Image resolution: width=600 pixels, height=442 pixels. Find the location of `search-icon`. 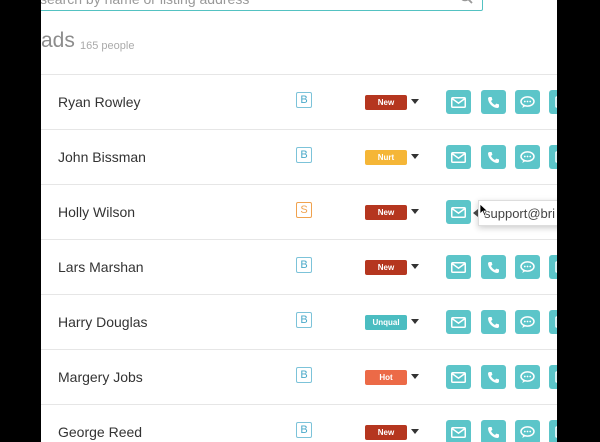

search-icon is located at coordinates (466, 2).